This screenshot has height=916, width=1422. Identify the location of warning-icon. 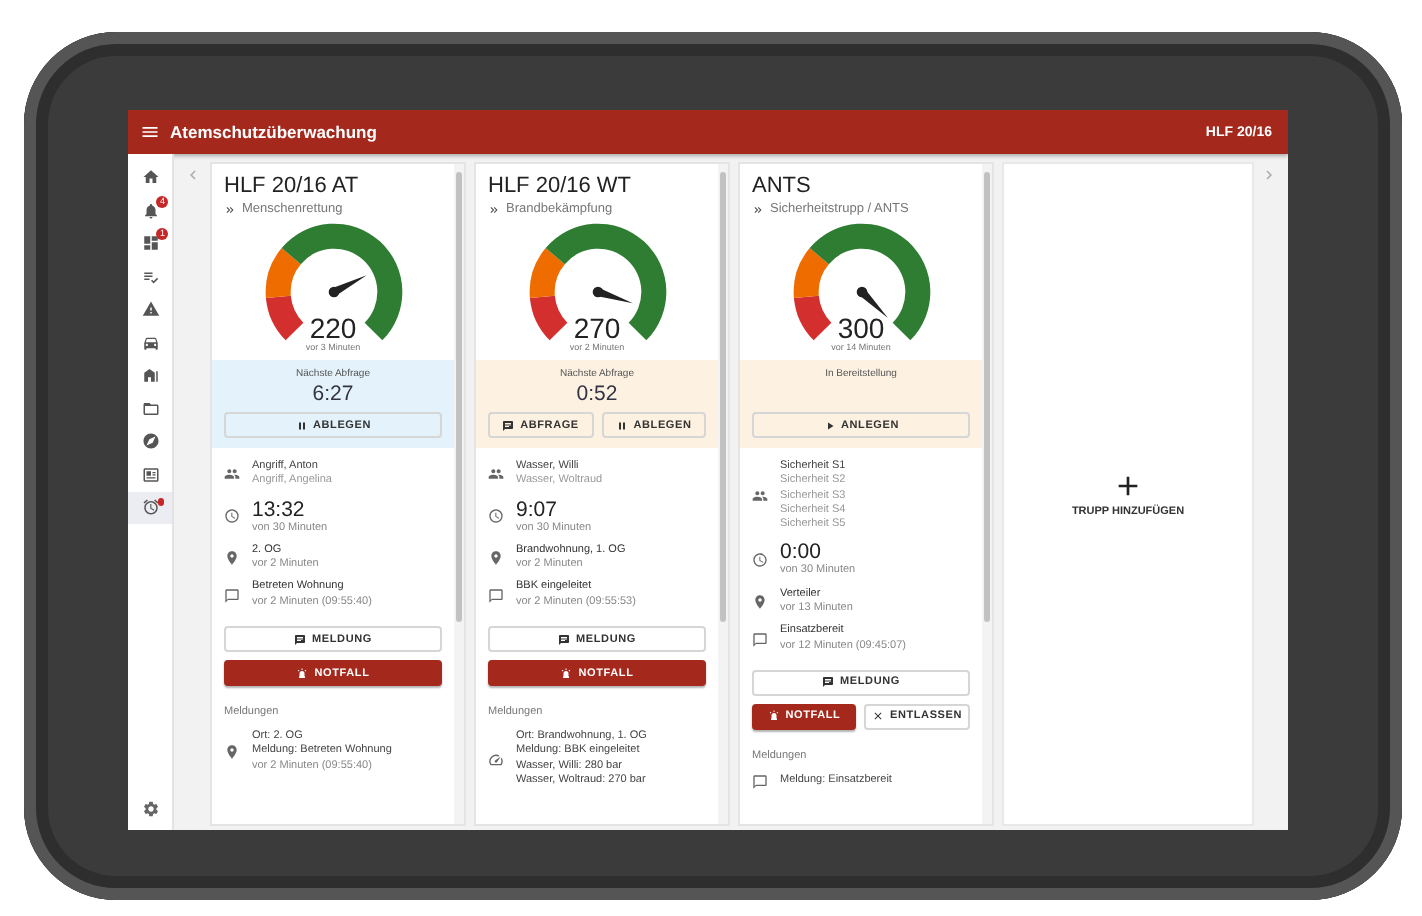
(150, 309).